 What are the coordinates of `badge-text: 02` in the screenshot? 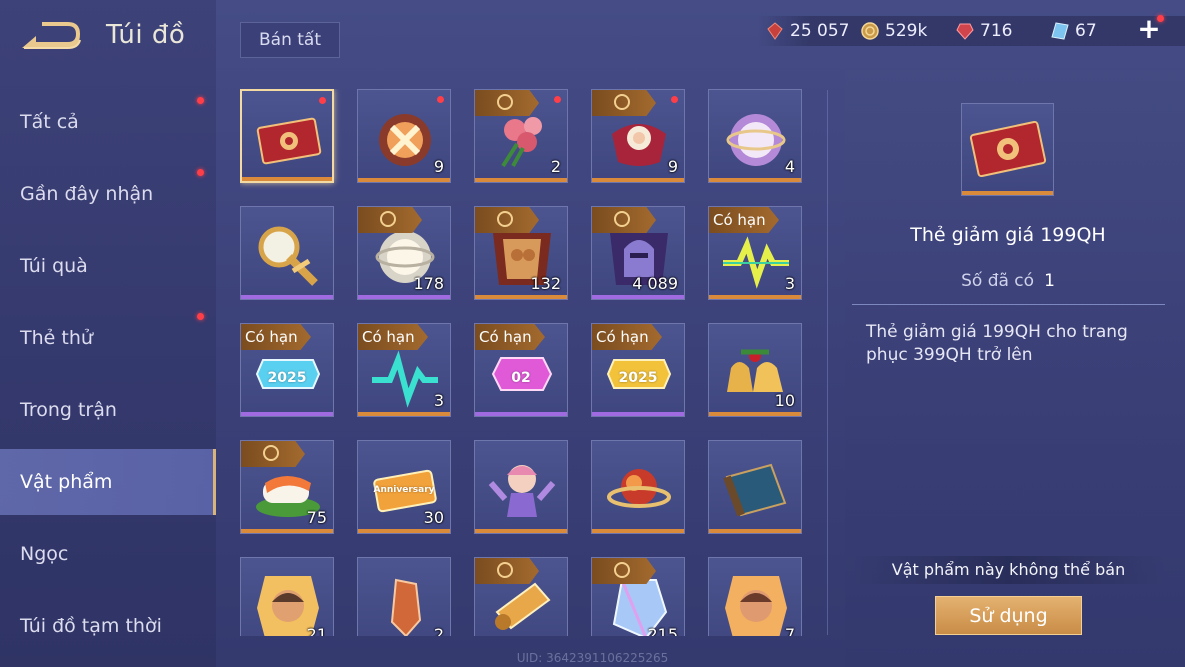 It's located at (521, 378).